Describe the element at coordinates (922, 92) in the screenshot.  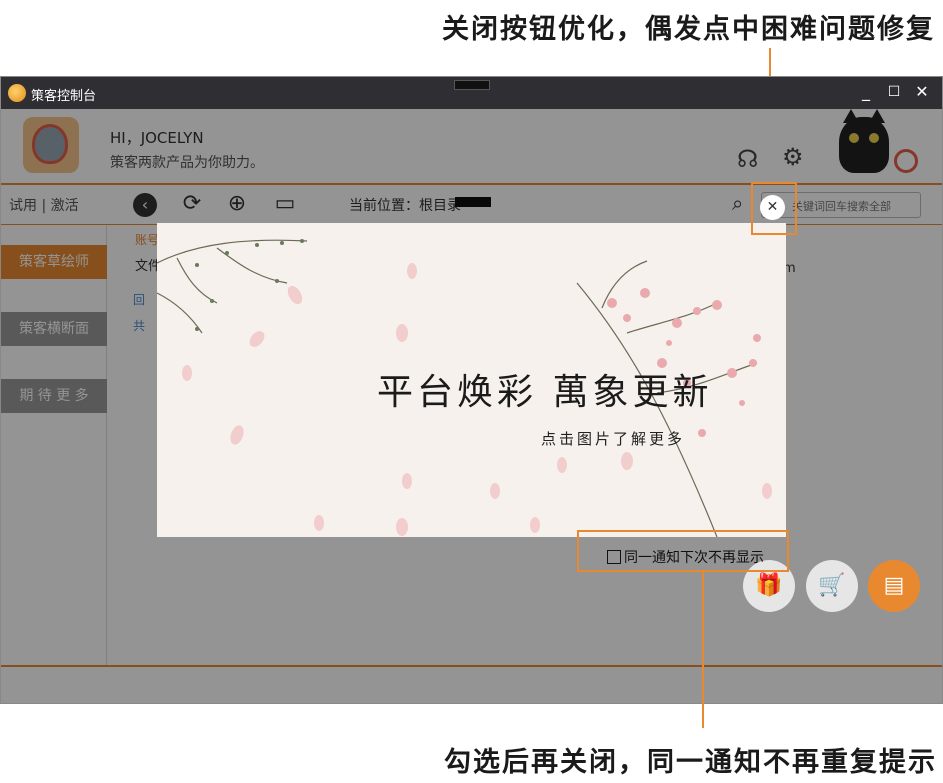
I see `window-close-button: ✕` at that location.